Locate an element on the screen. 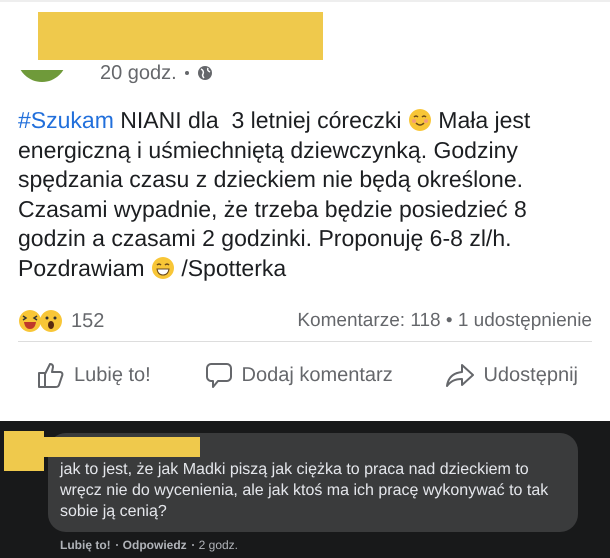 The height and width of the screenshot is (558, 610). smiling-emoji-icon is located at coordinates (420, 120).